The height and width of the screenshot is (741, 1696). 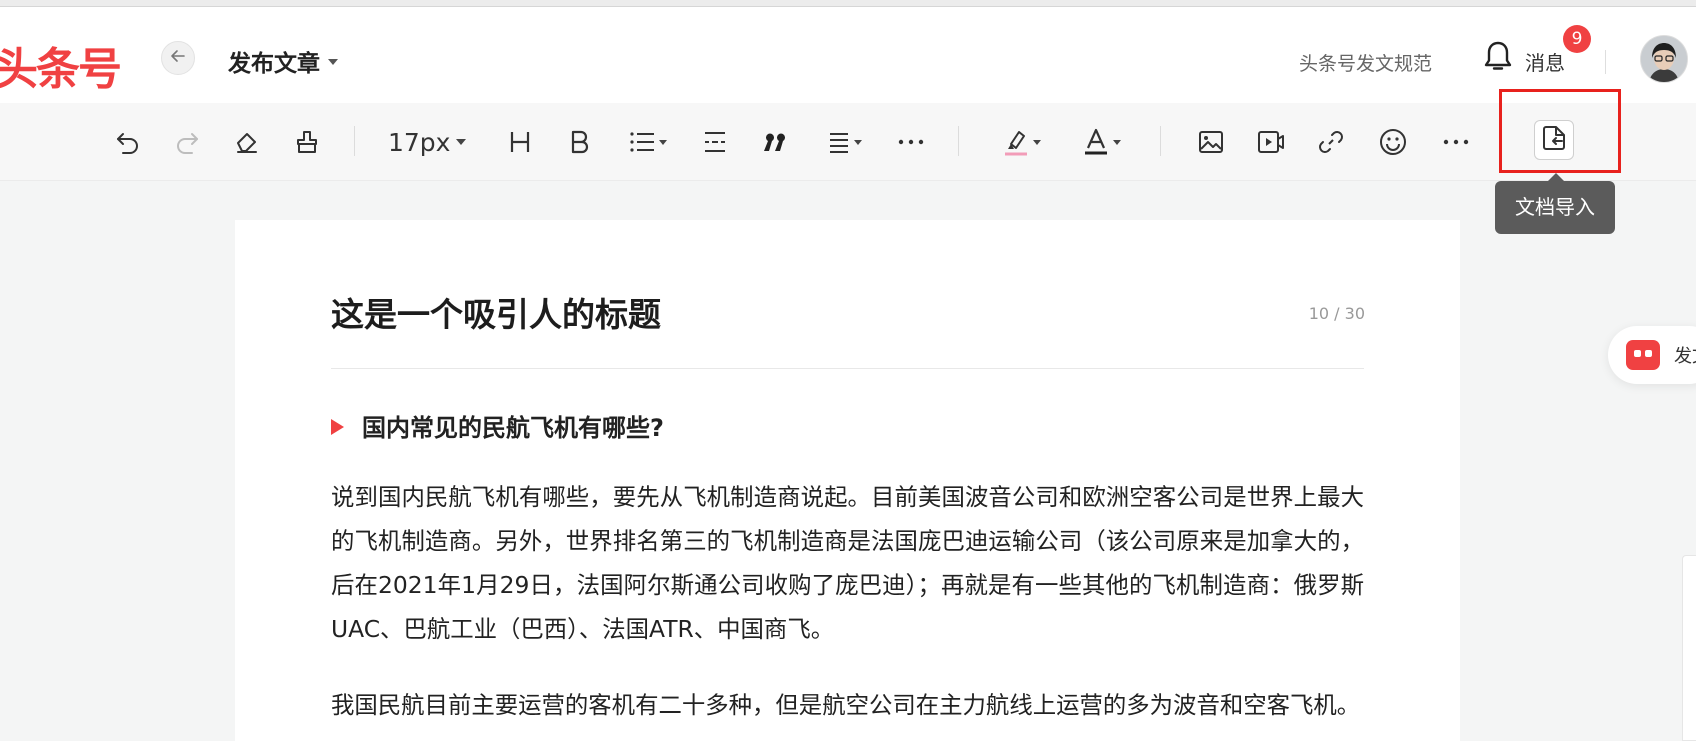 I want to click on heading-icon, so click(x=520, y=142).